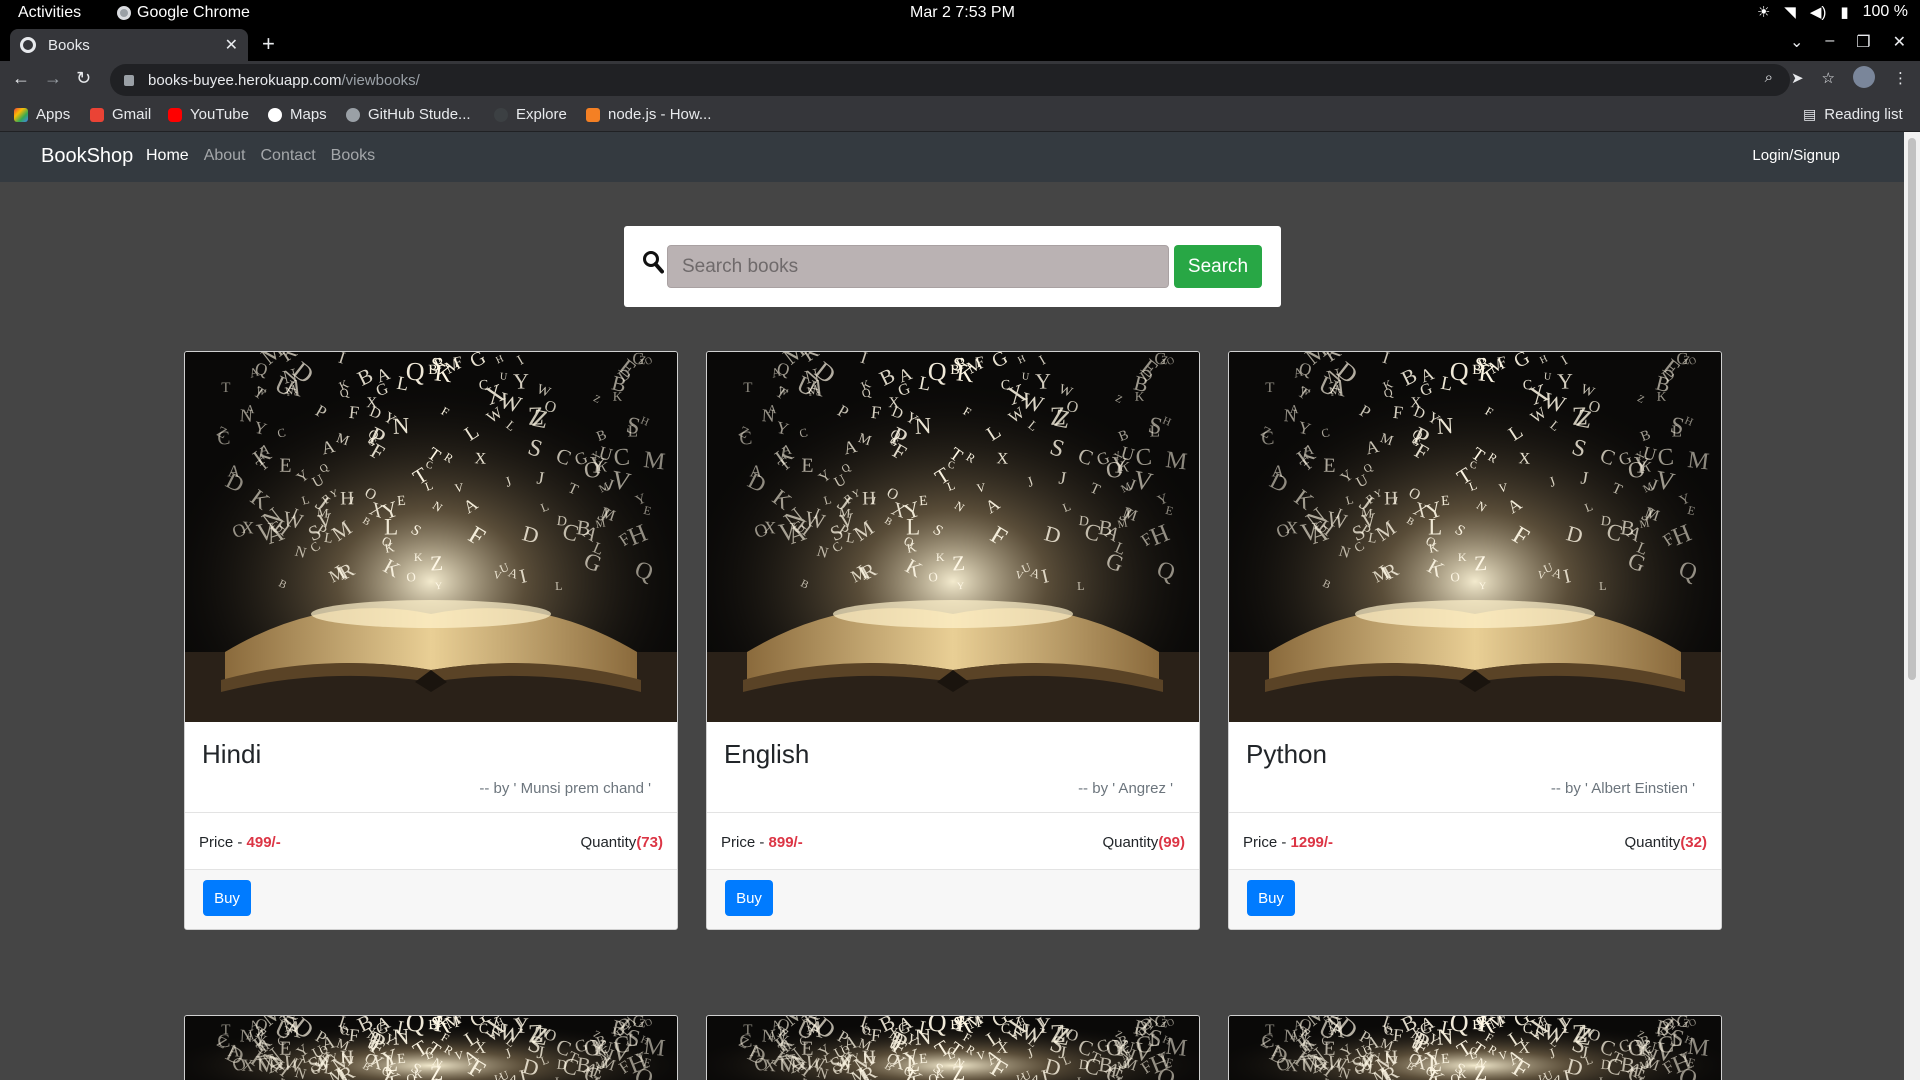 This screenshot has width=1920, height=1080. What do you see at coordinates (120, 114) in the screenshot?
I see `bookmark-gmail: Gmail` at bounding box center [120, 114].